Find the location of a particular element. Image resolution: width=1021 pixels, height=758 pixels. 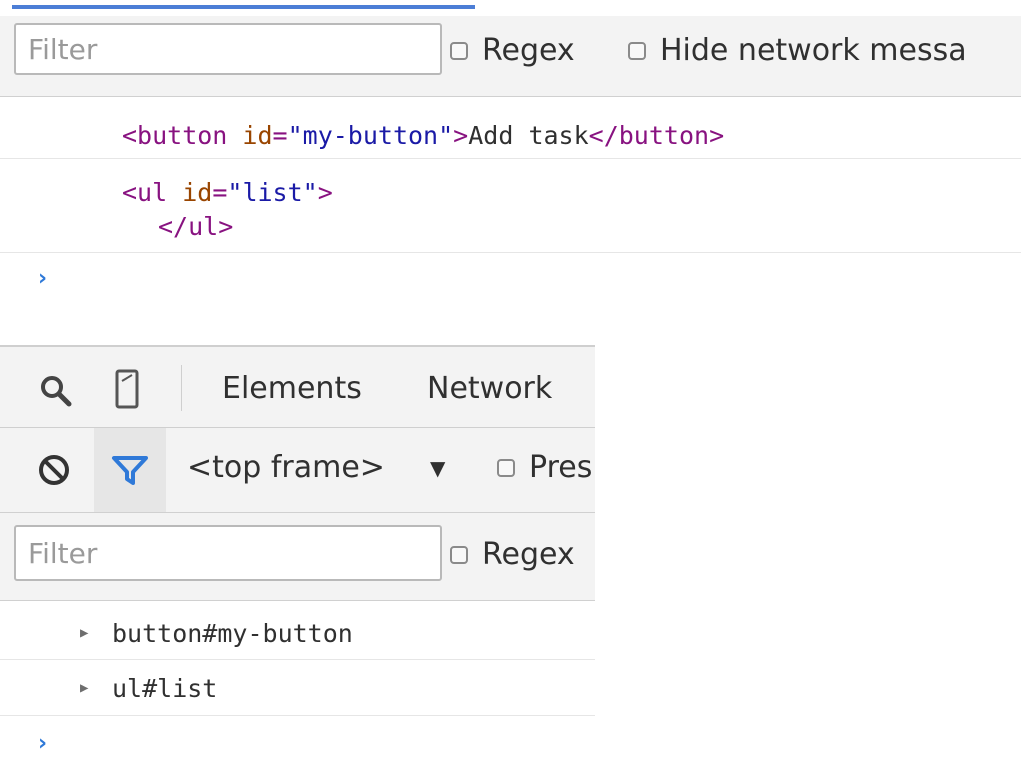

attribute-value: "my-button" is located at coordinates (370, 135).